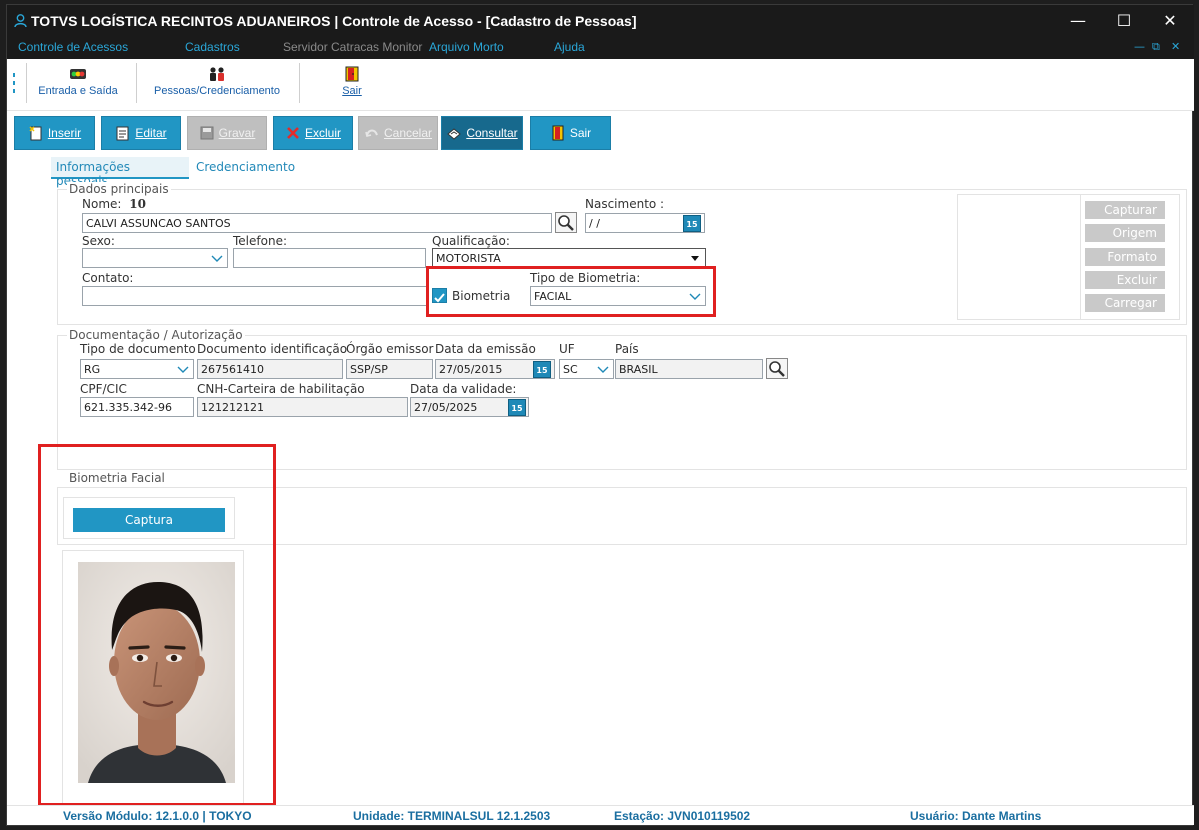 The width and height of the screenshot is (1199, 830). What do you see at coordinates (155, 258) in the screenshot?
I see `sexo-select` at bounding box center [155, 258].